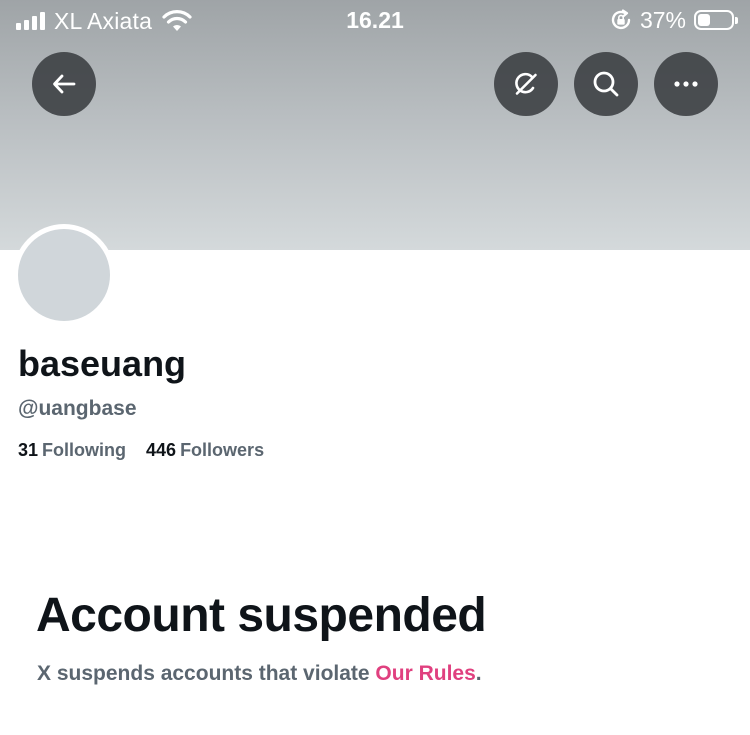  I want to click on orientation-lock-icon, so click(621, 19).